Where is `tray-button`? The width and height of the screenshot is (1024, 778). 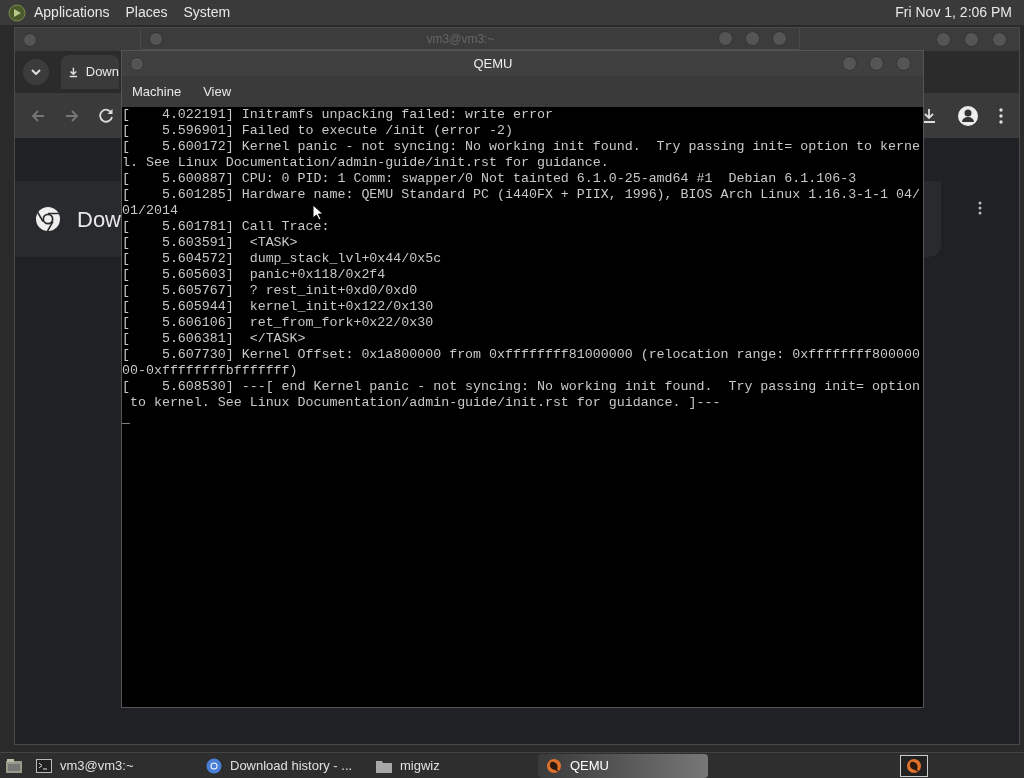
tray-button is located at coordinates (914, 765).